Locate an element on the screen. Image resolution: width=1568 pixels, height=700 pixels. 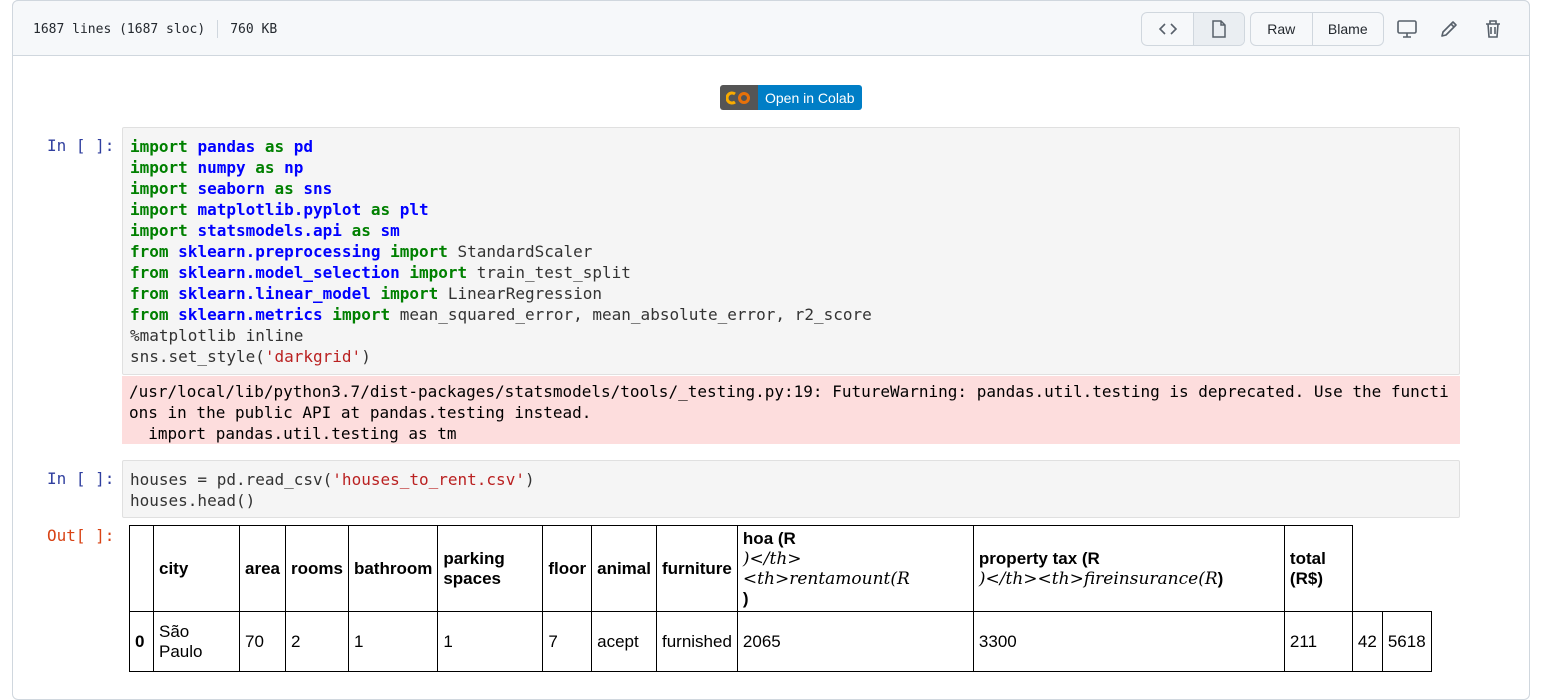
code-token: %matplotlib inline is located at coordinates (217, 335).